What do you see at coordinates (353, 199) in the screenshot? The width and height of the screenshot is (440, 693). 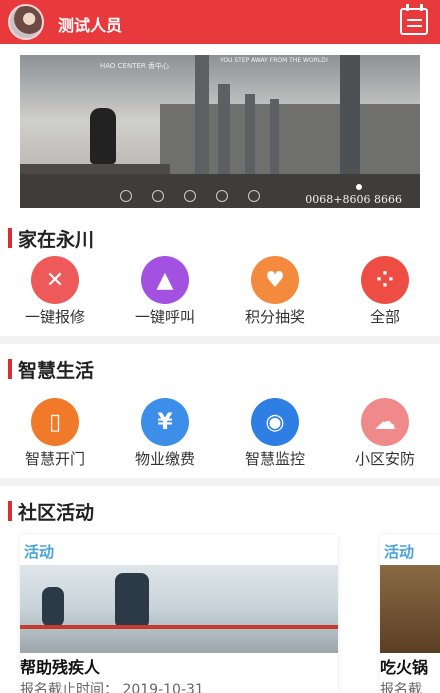 I see `banner-phone: 0068+8606 8666` at bounding box center [353, 199].